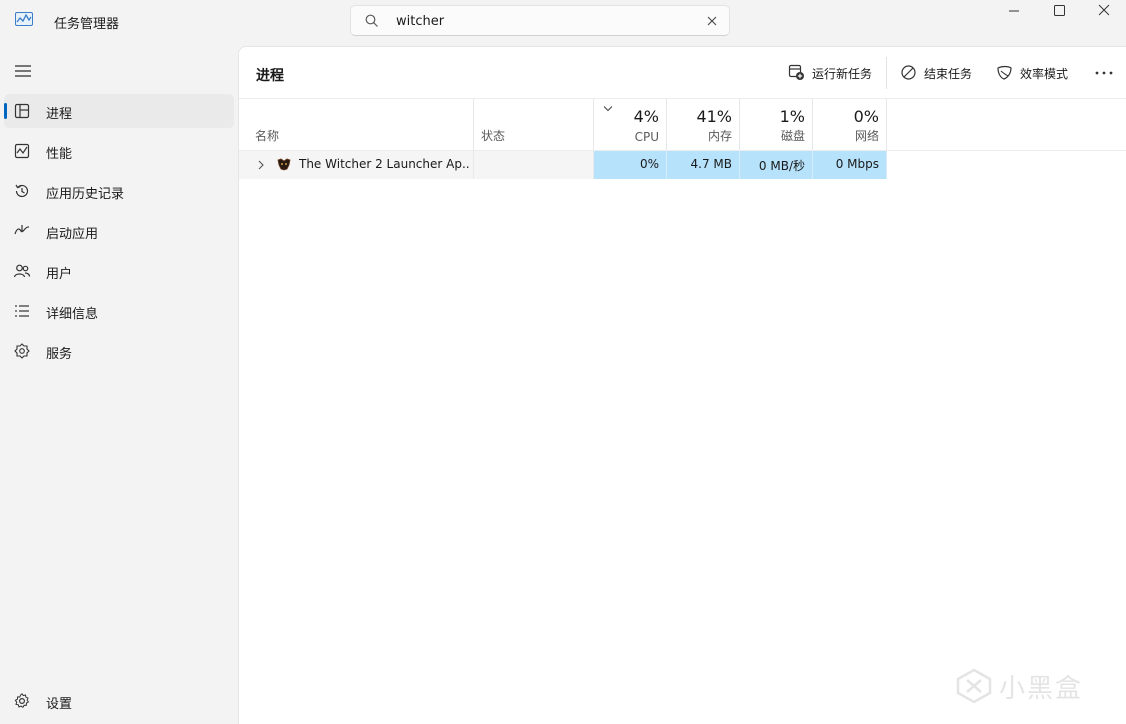 The width and height of the screenshot is (1126, 724). What do you see at coordinates (119, 351) in the screenshot?
I see `sidebar-item-services: 服务` at bounding box center [119, 351].